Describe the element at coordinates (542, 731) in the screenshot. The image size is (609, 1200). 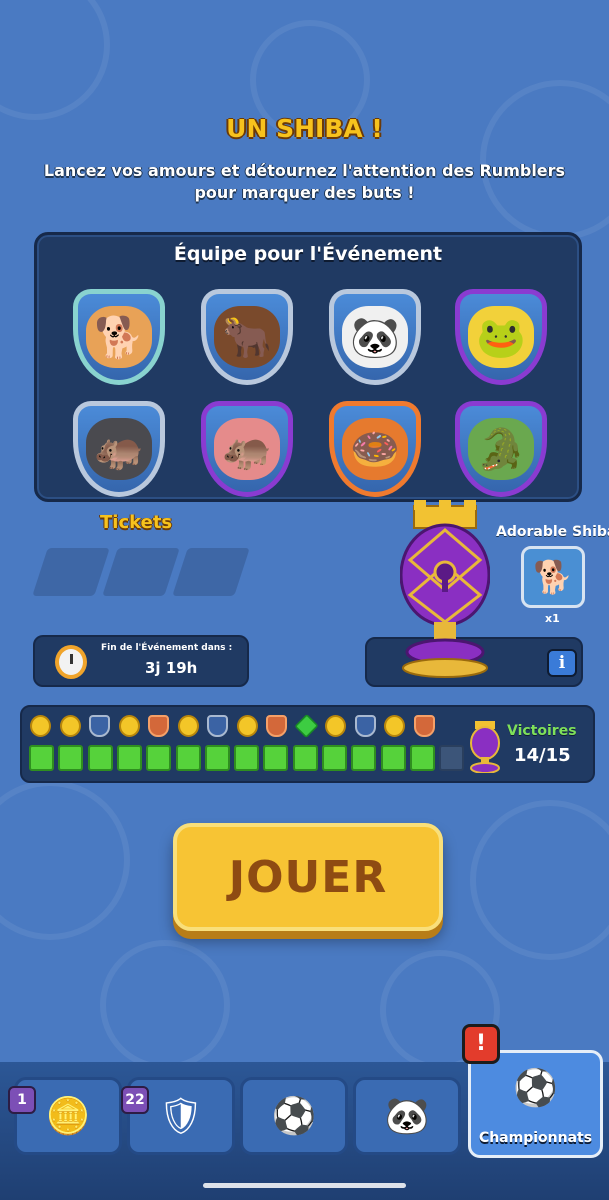
I see `victories-label: Victoires` at that location.